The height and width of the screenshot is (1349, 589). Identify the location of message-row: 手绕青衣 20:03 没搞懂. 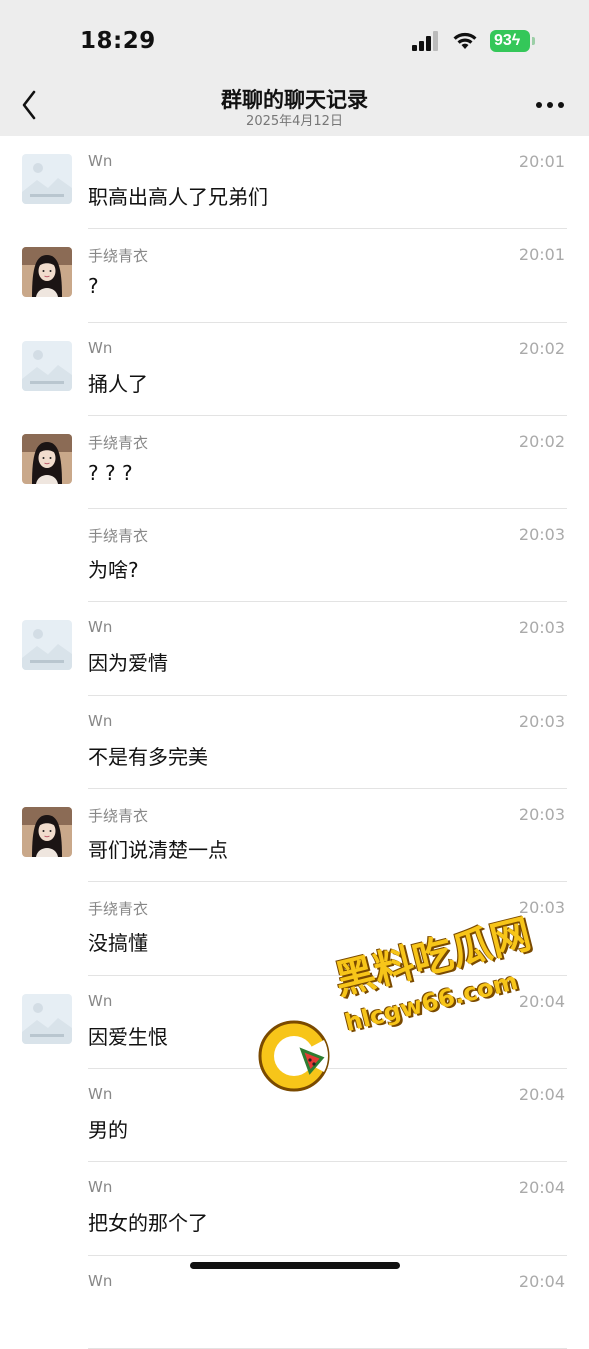
(294, 929).